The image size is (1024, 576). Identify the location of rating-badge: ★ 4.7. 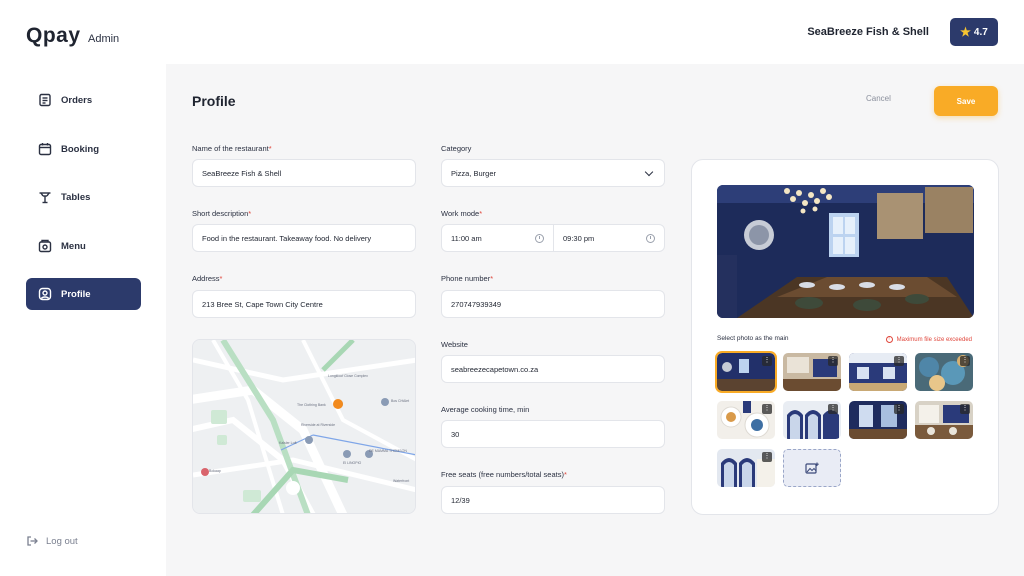
(974, 32).